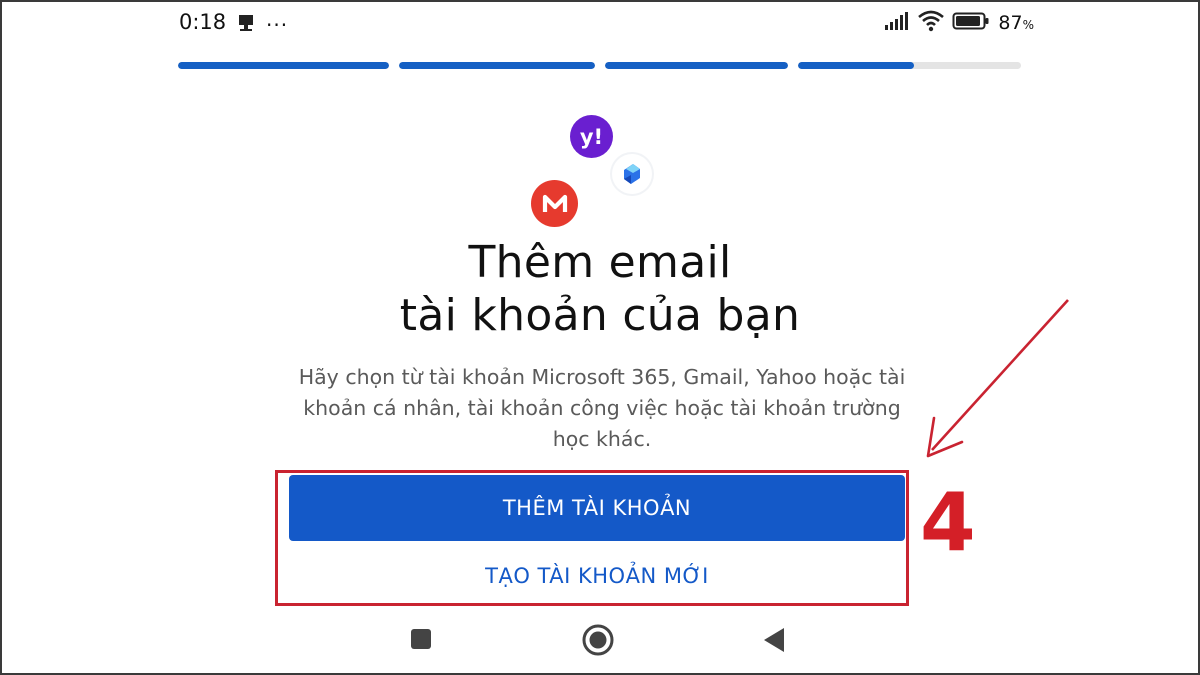  I want to click on status-time: 0:18, so click(203, 22).